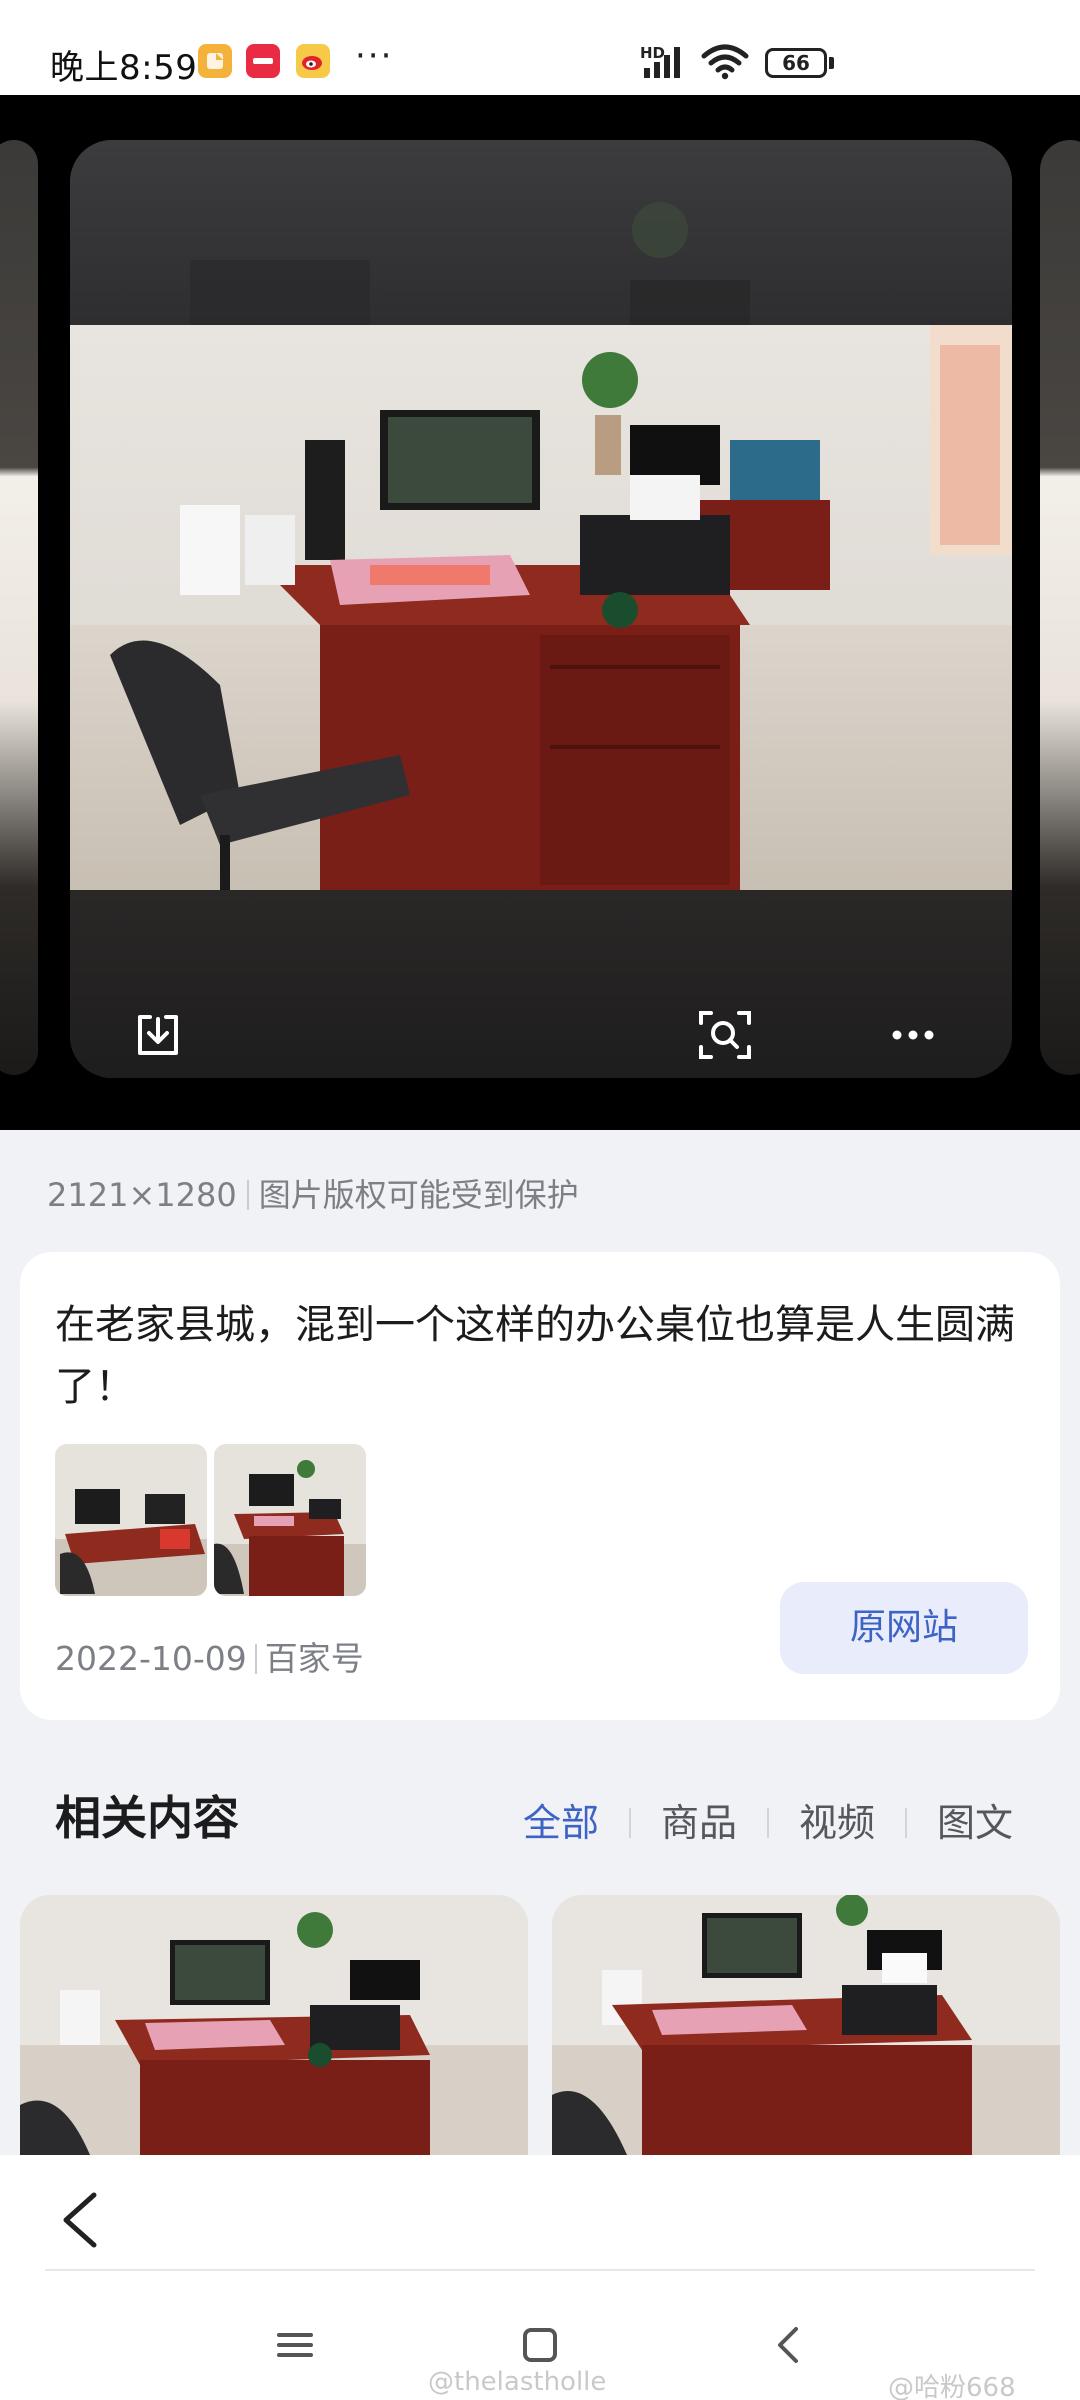 Image resolution: width=1080 pixels, height=2400 pixels. What do you see at coordinates (550, 1356) in the screenshot?
I see `source-title: 在老家县城，混到一个这样的办公桌位也算是人生圆满了！` at bounding box center [550, 1356].